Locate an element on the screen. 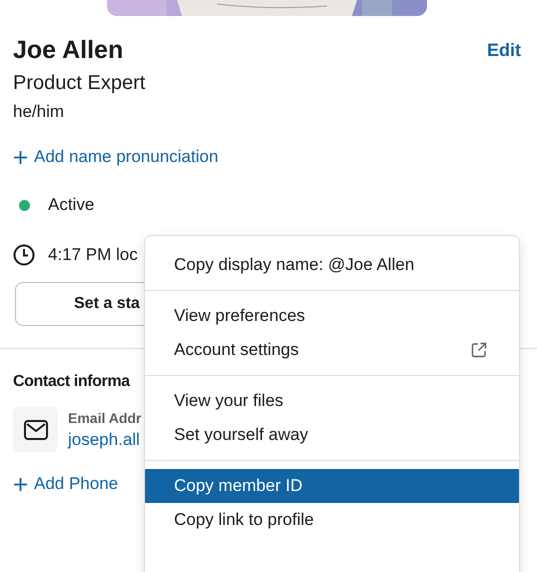 The image size is (537, 572). profile-name: Joe Allen is located at coordinates (68, 50).